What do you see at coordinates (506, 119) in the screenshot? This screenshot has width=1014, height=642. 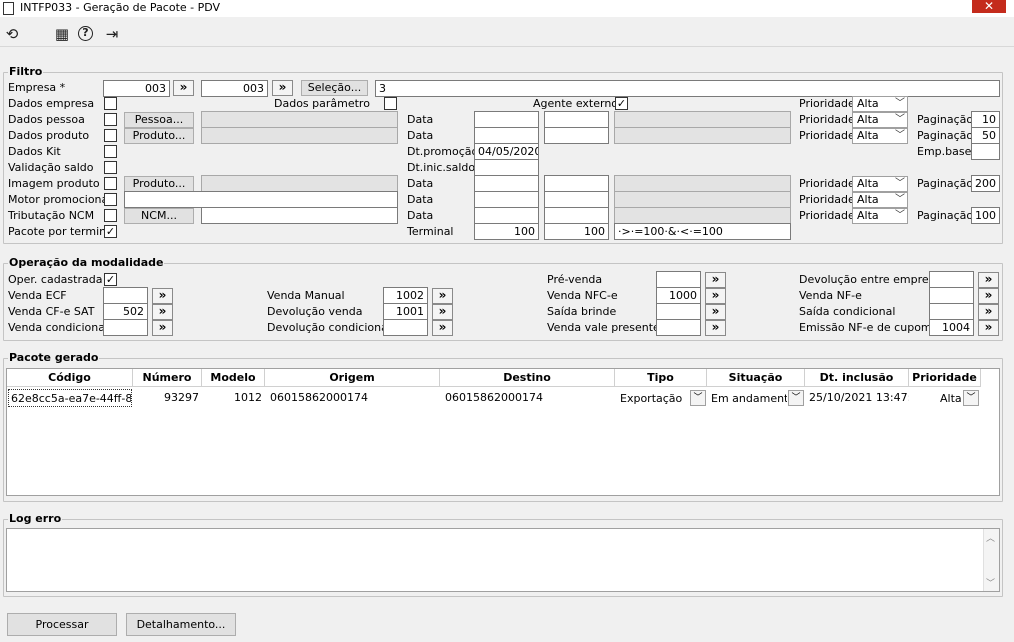 I see `data-pessoa-from-input` at bounding box center [506, 119].